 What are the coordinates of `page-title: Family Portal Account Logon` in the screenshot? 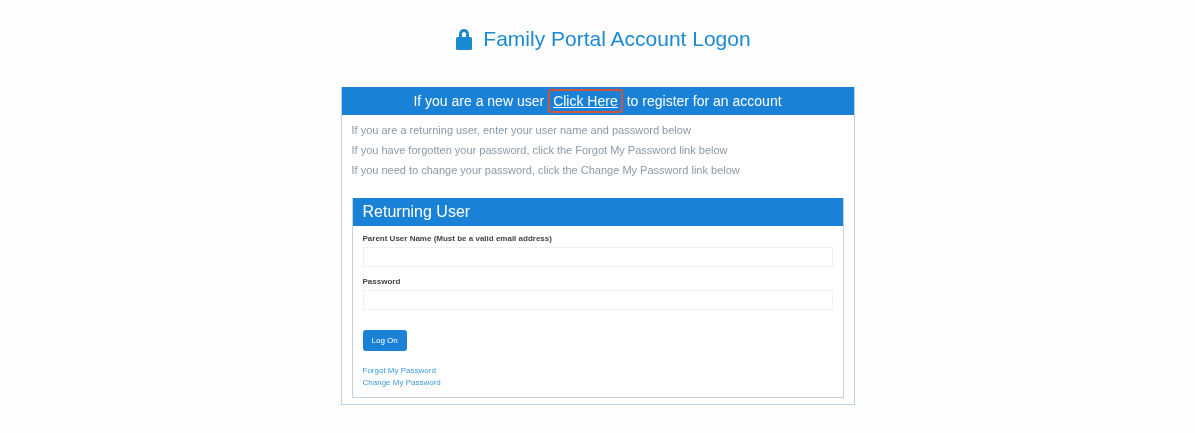 It's located at (617, 39).